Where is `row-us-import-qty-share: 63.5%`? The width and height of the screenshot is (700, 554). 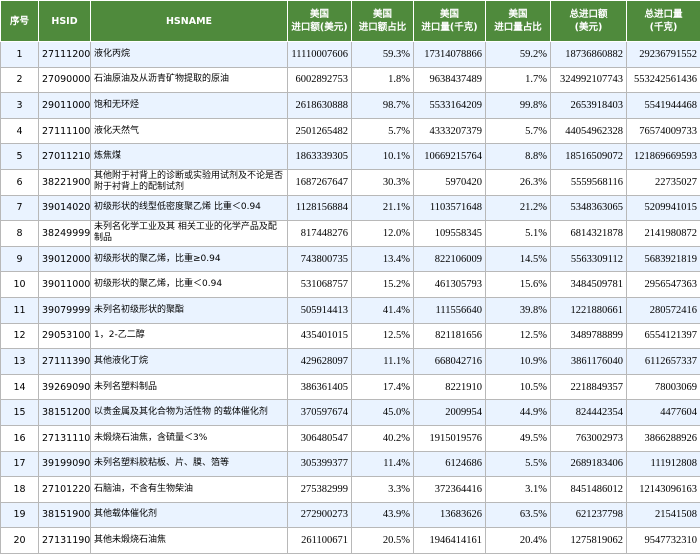 row-us-import-qty-share: 63.5% is located at coordinates (518, 515).